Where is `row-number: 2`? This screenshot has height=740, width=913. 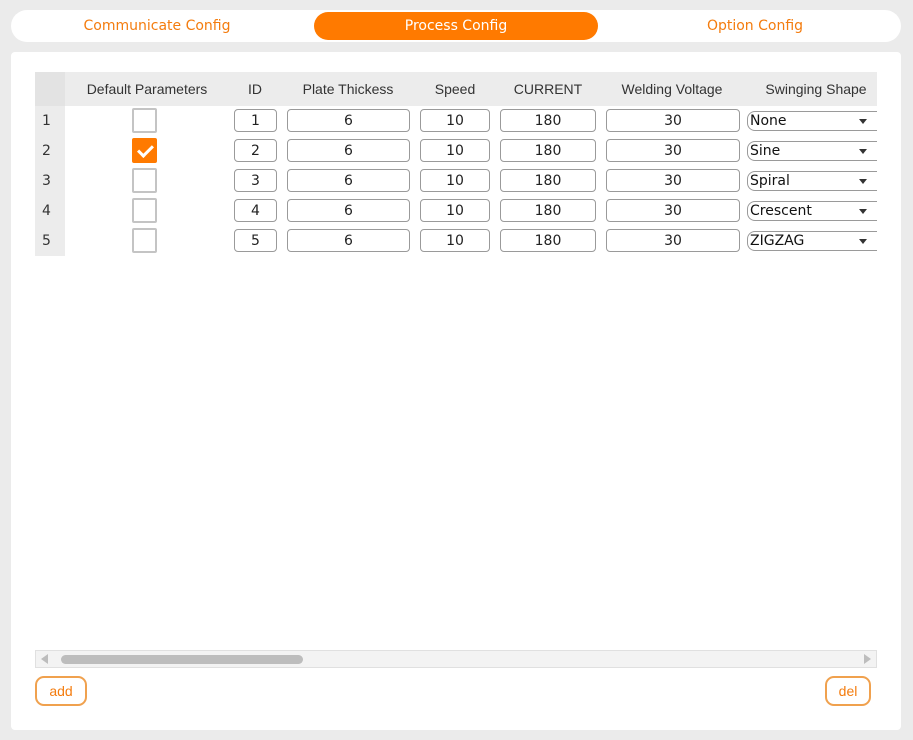 row-number: 2 is located at coordinates (50, 151).